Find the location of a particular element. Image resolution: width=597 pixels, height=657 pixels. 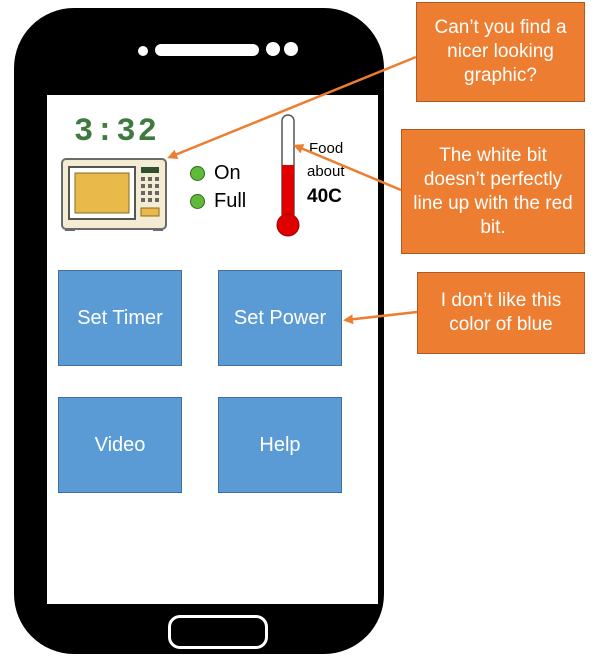

arrow-to-set-power is located at coordinates (380, 317).